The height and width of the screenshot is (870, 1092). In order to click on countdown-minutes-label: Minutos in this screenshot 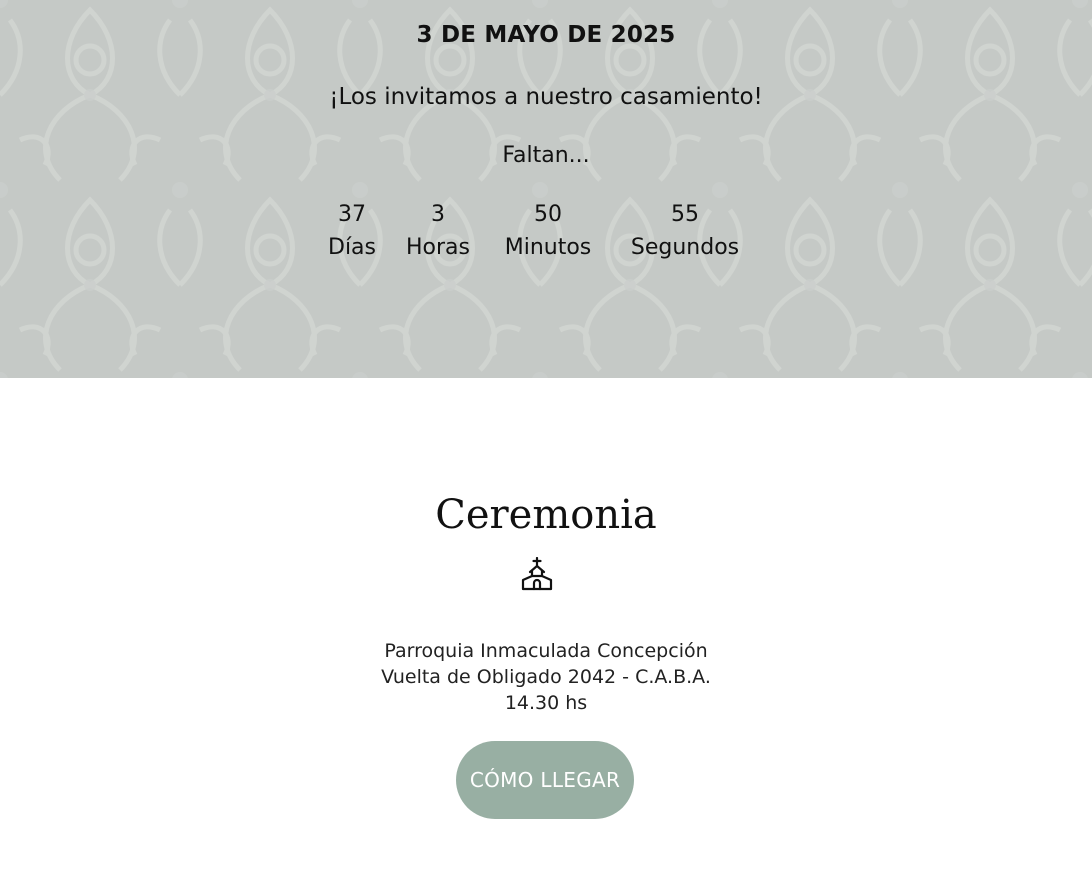, I will do `click(548, 247)`.